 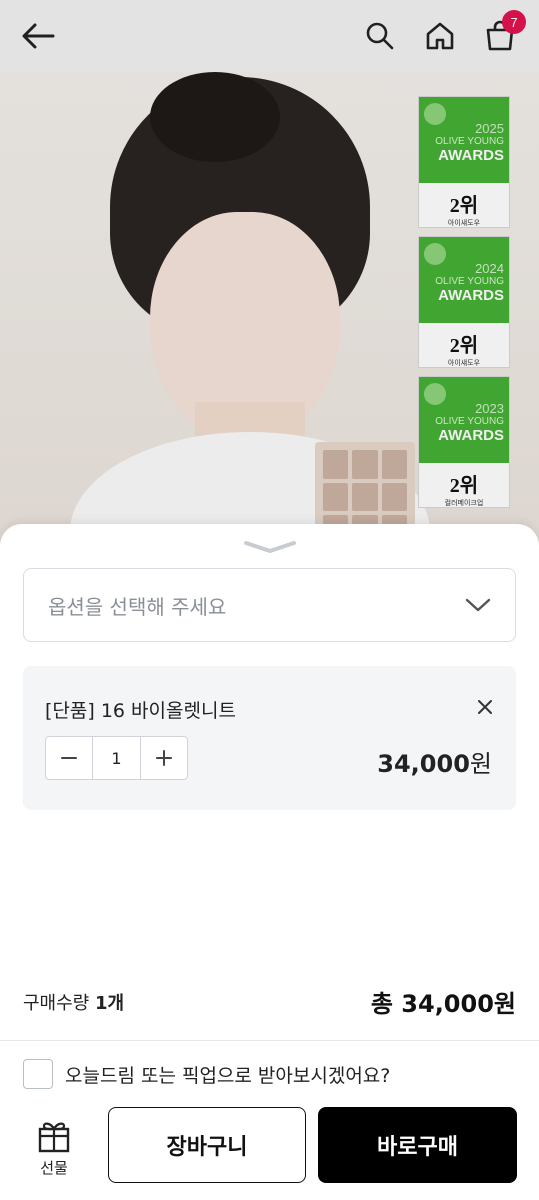 I want to click on quantity-stepper: 1, so click(x=116, y=758).